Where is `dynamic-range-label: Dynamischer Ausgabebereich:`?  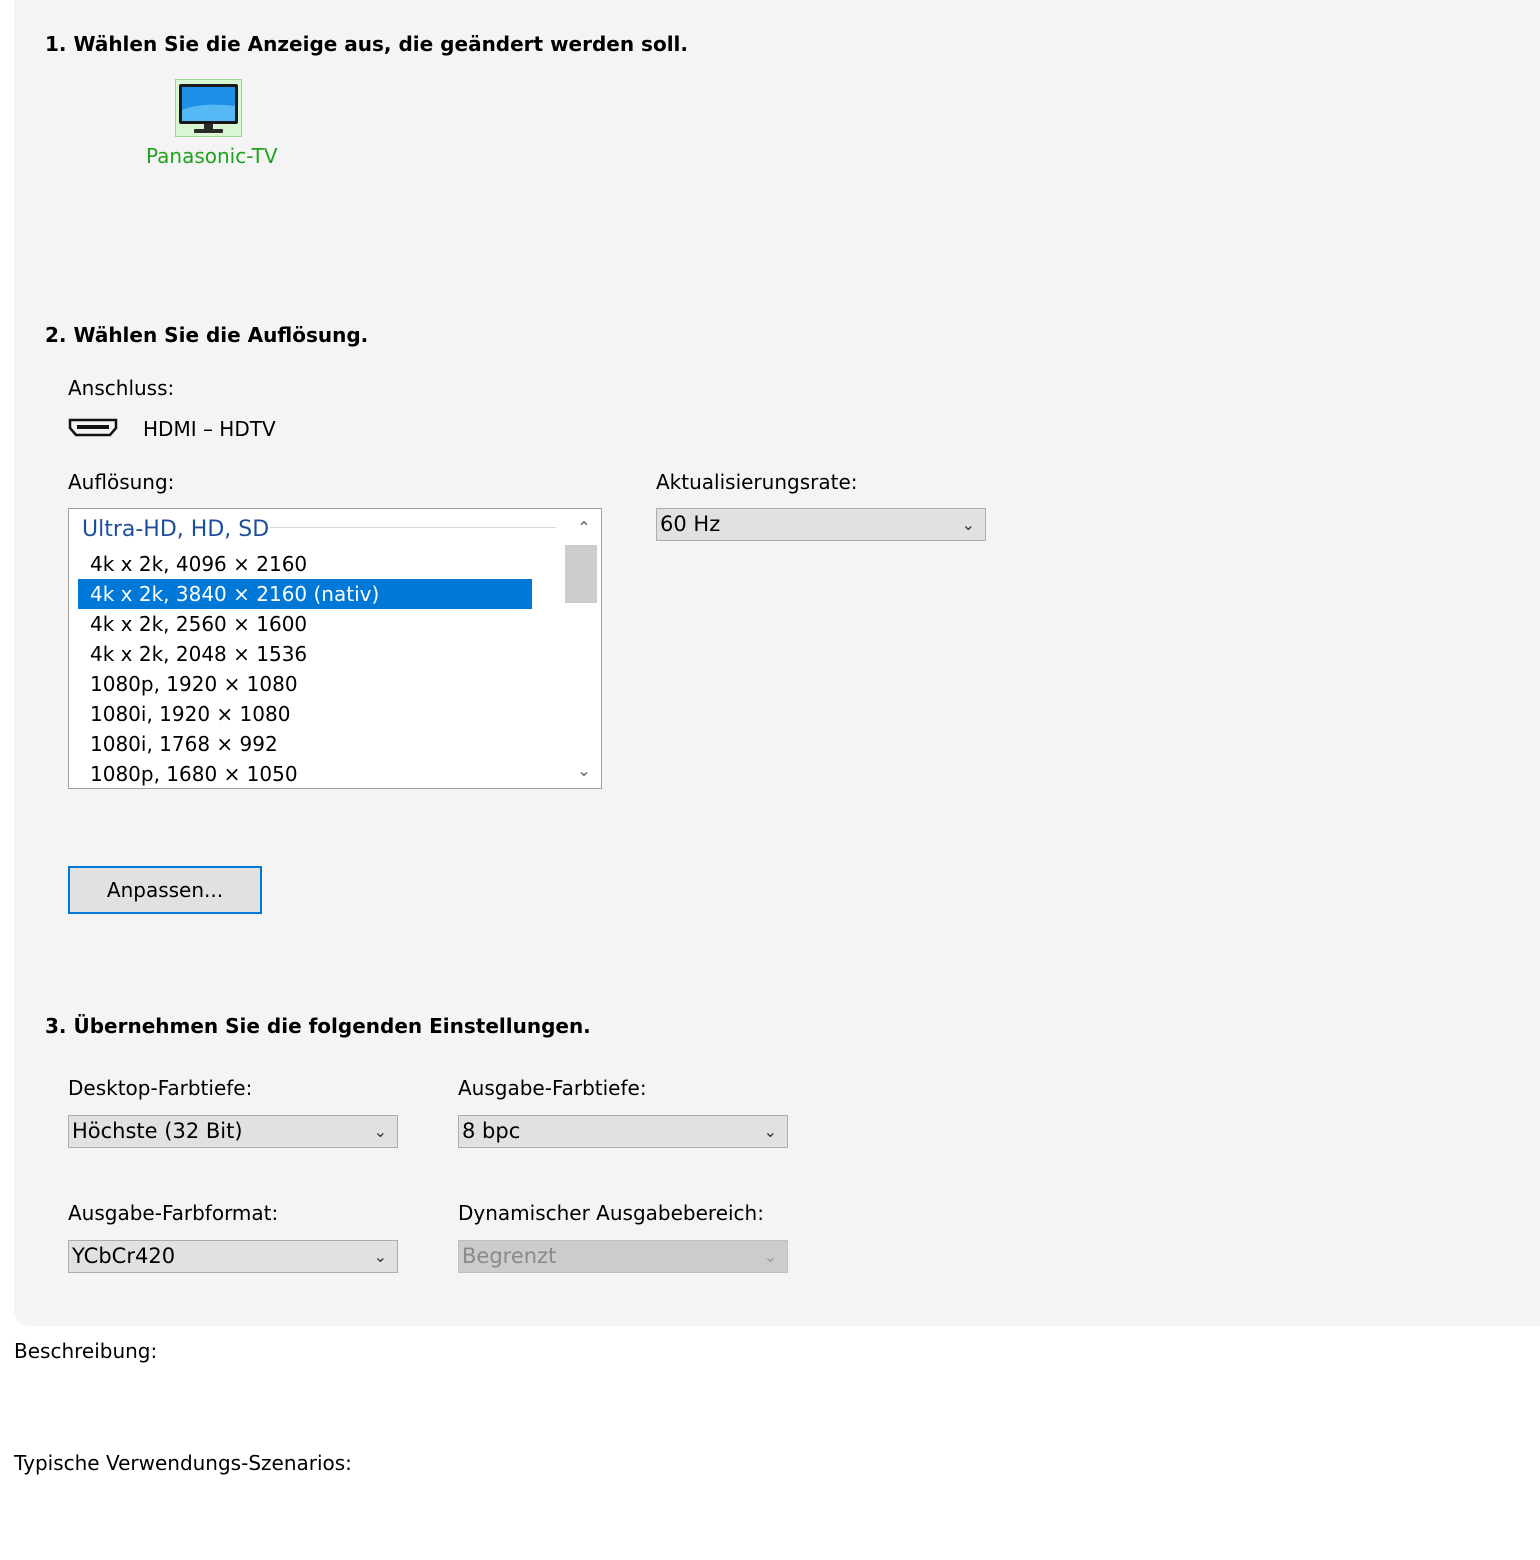 dynamic-range-label: Dynamischer Ausgabebereich: is located at coordinates (611, 1213).